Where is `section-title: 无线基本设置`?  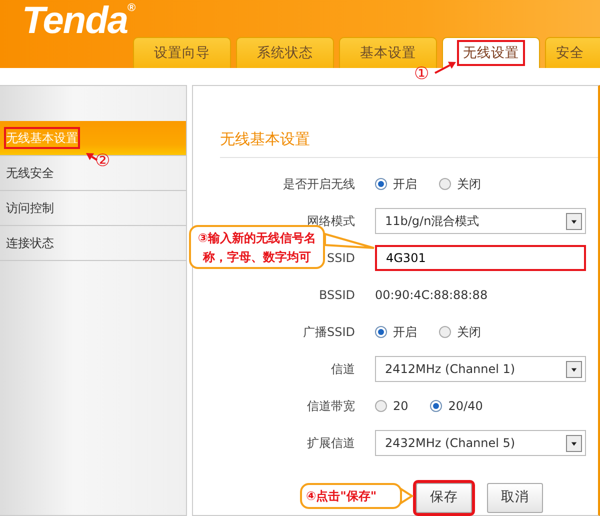
section-title: 无线基本设置 is located at coordinates (409, 143).